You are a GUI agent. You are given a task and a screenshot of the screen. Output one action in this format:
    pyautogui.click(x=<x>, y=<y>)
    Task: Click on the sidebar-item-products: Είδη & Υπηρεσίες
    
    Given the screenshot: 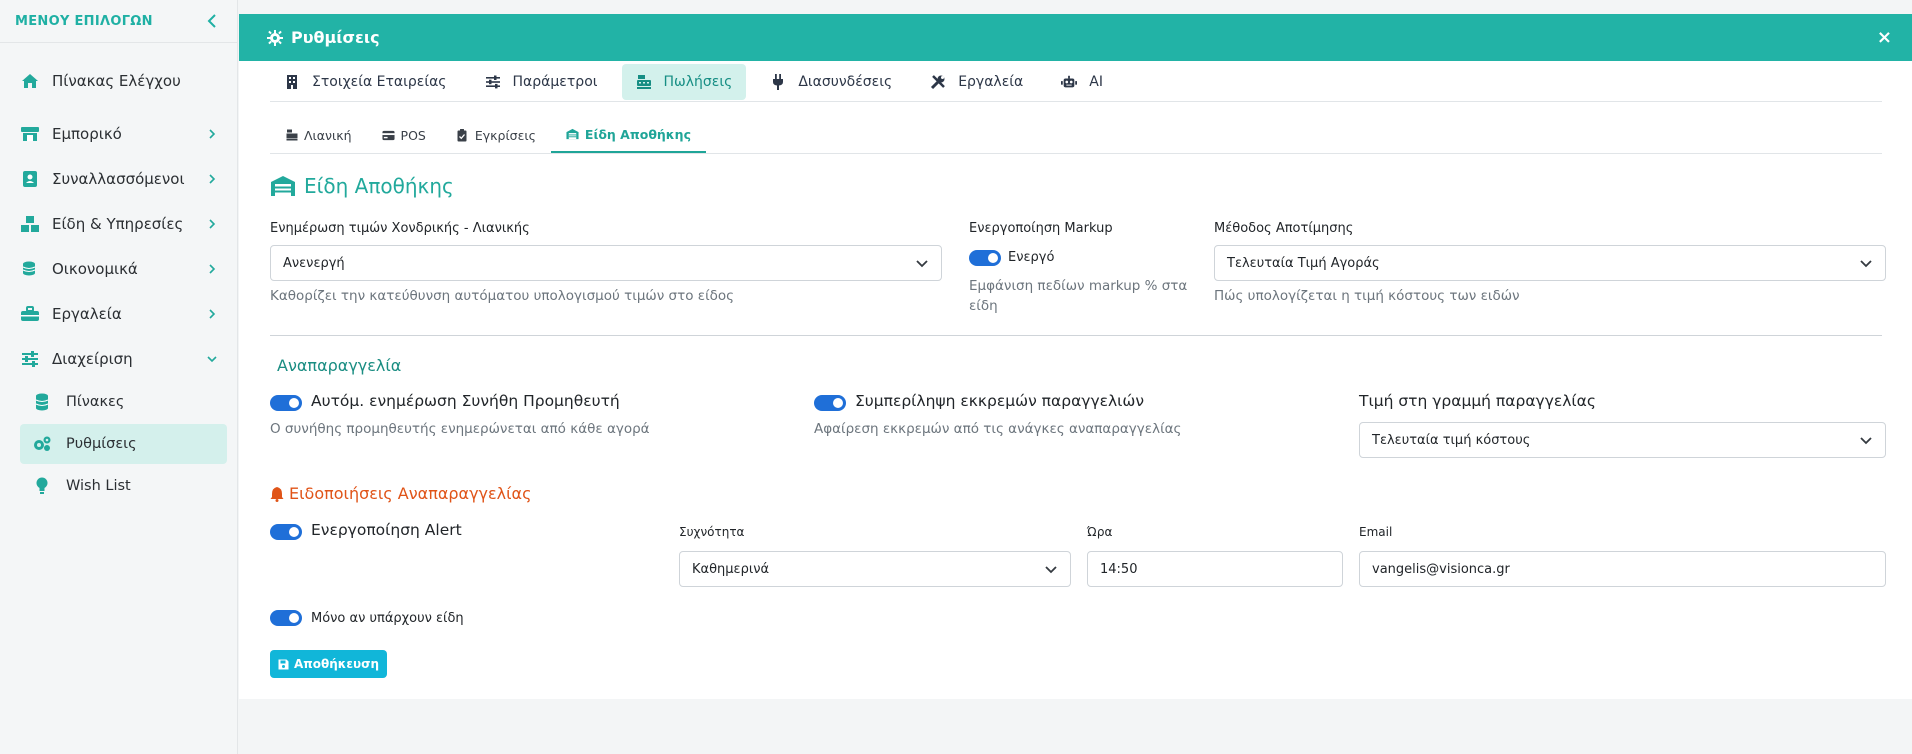 What is the action you would take?
    pyautogui.click(x=119, y=224)
    